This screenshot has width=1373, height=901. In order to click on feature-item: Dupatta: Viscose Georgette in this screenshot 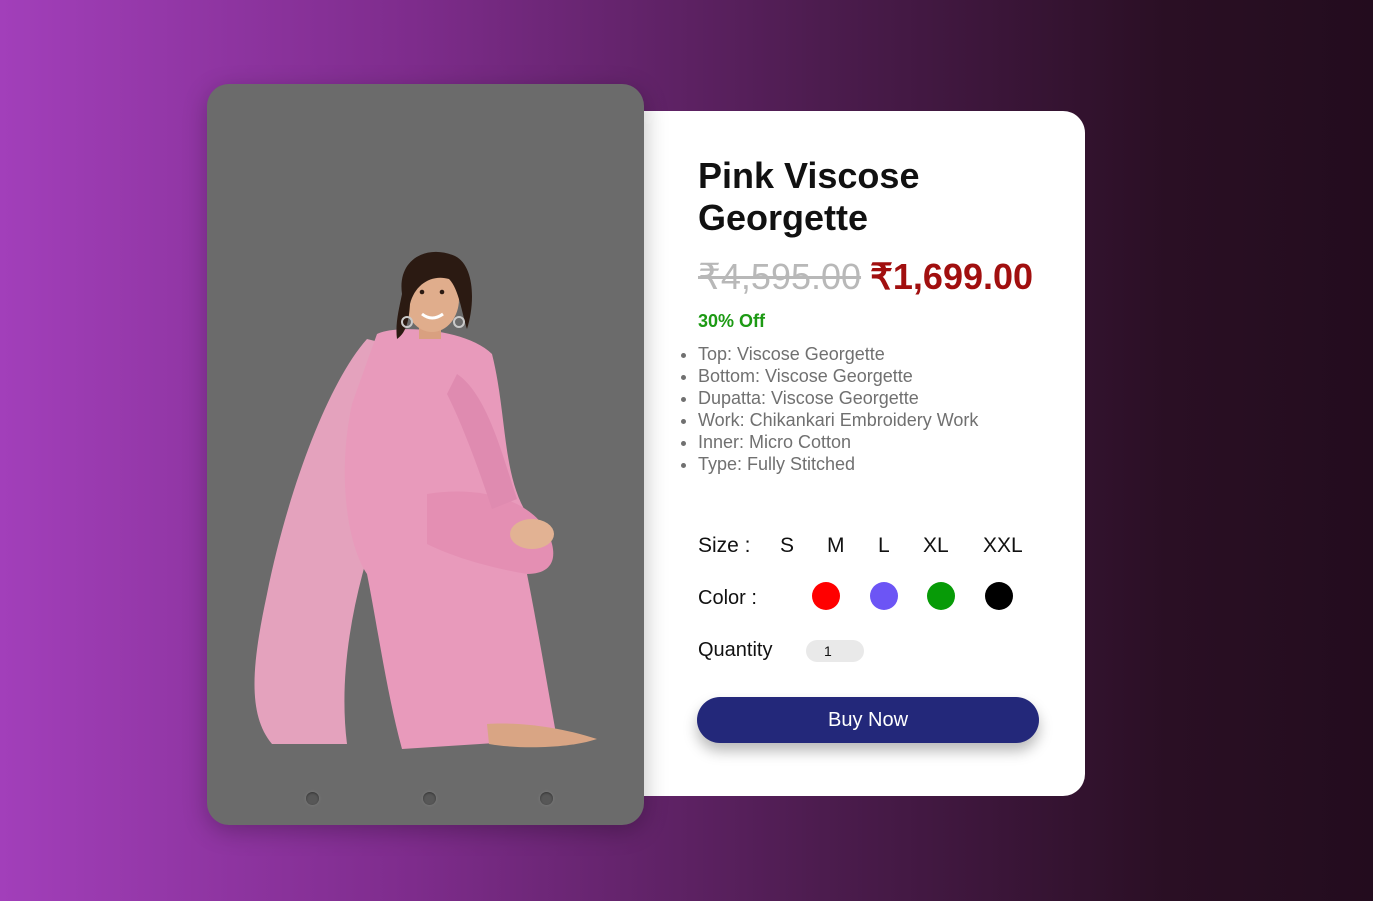, I will do `click(838, 398)`.